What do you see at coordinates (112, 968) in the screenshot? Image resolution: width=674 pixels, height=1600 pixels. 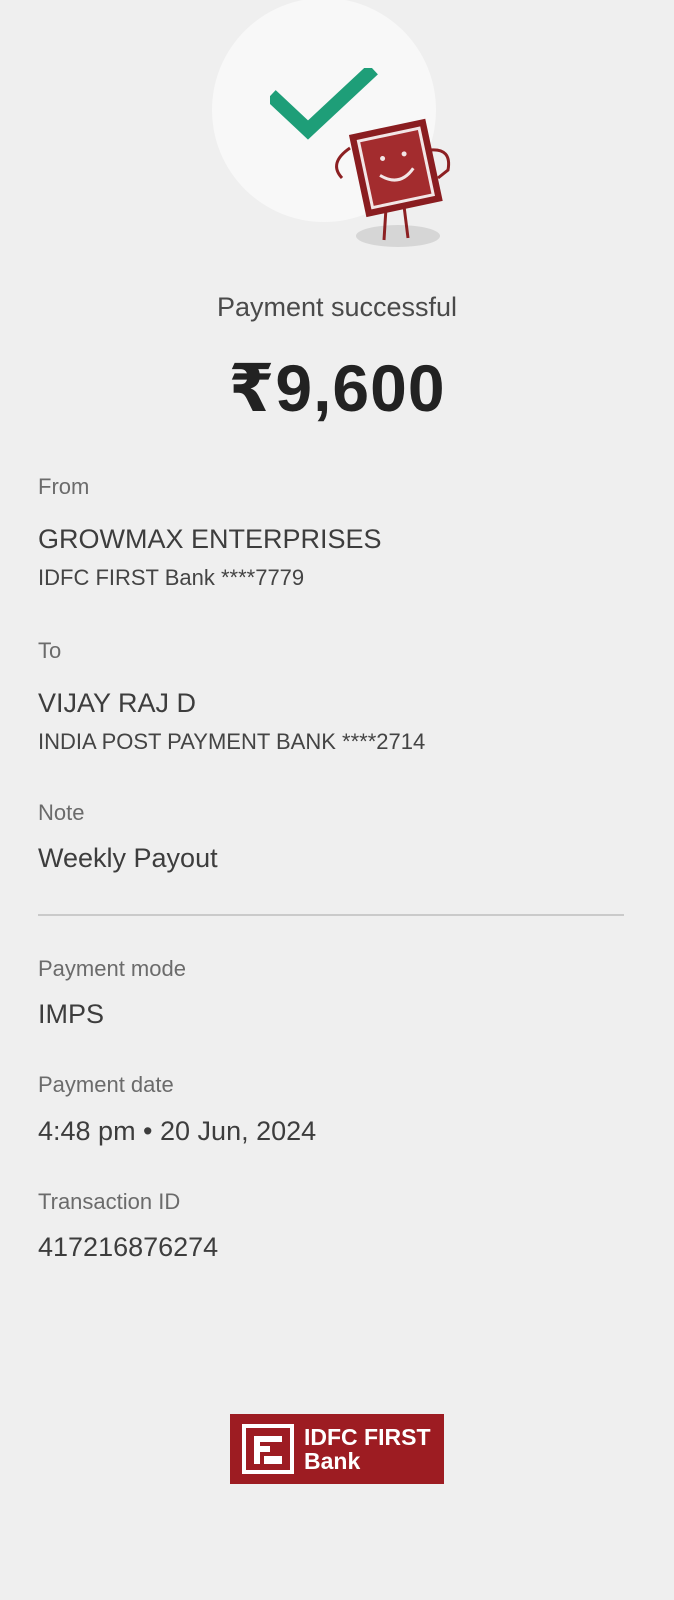 I see `payment-mode-label: Payment mode` at bounding box center [112, 968].